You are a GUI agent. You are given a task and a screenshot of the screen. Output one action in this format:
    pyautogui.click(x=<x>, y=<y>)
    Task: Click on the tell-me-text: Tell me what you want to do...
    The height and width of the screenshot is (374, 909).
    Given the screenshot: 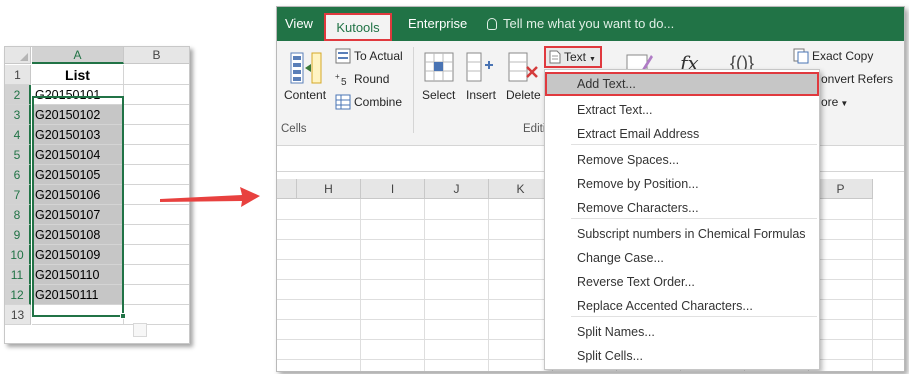 What is the action you would take?
    pyautogui.click(x=589, y=23)
    